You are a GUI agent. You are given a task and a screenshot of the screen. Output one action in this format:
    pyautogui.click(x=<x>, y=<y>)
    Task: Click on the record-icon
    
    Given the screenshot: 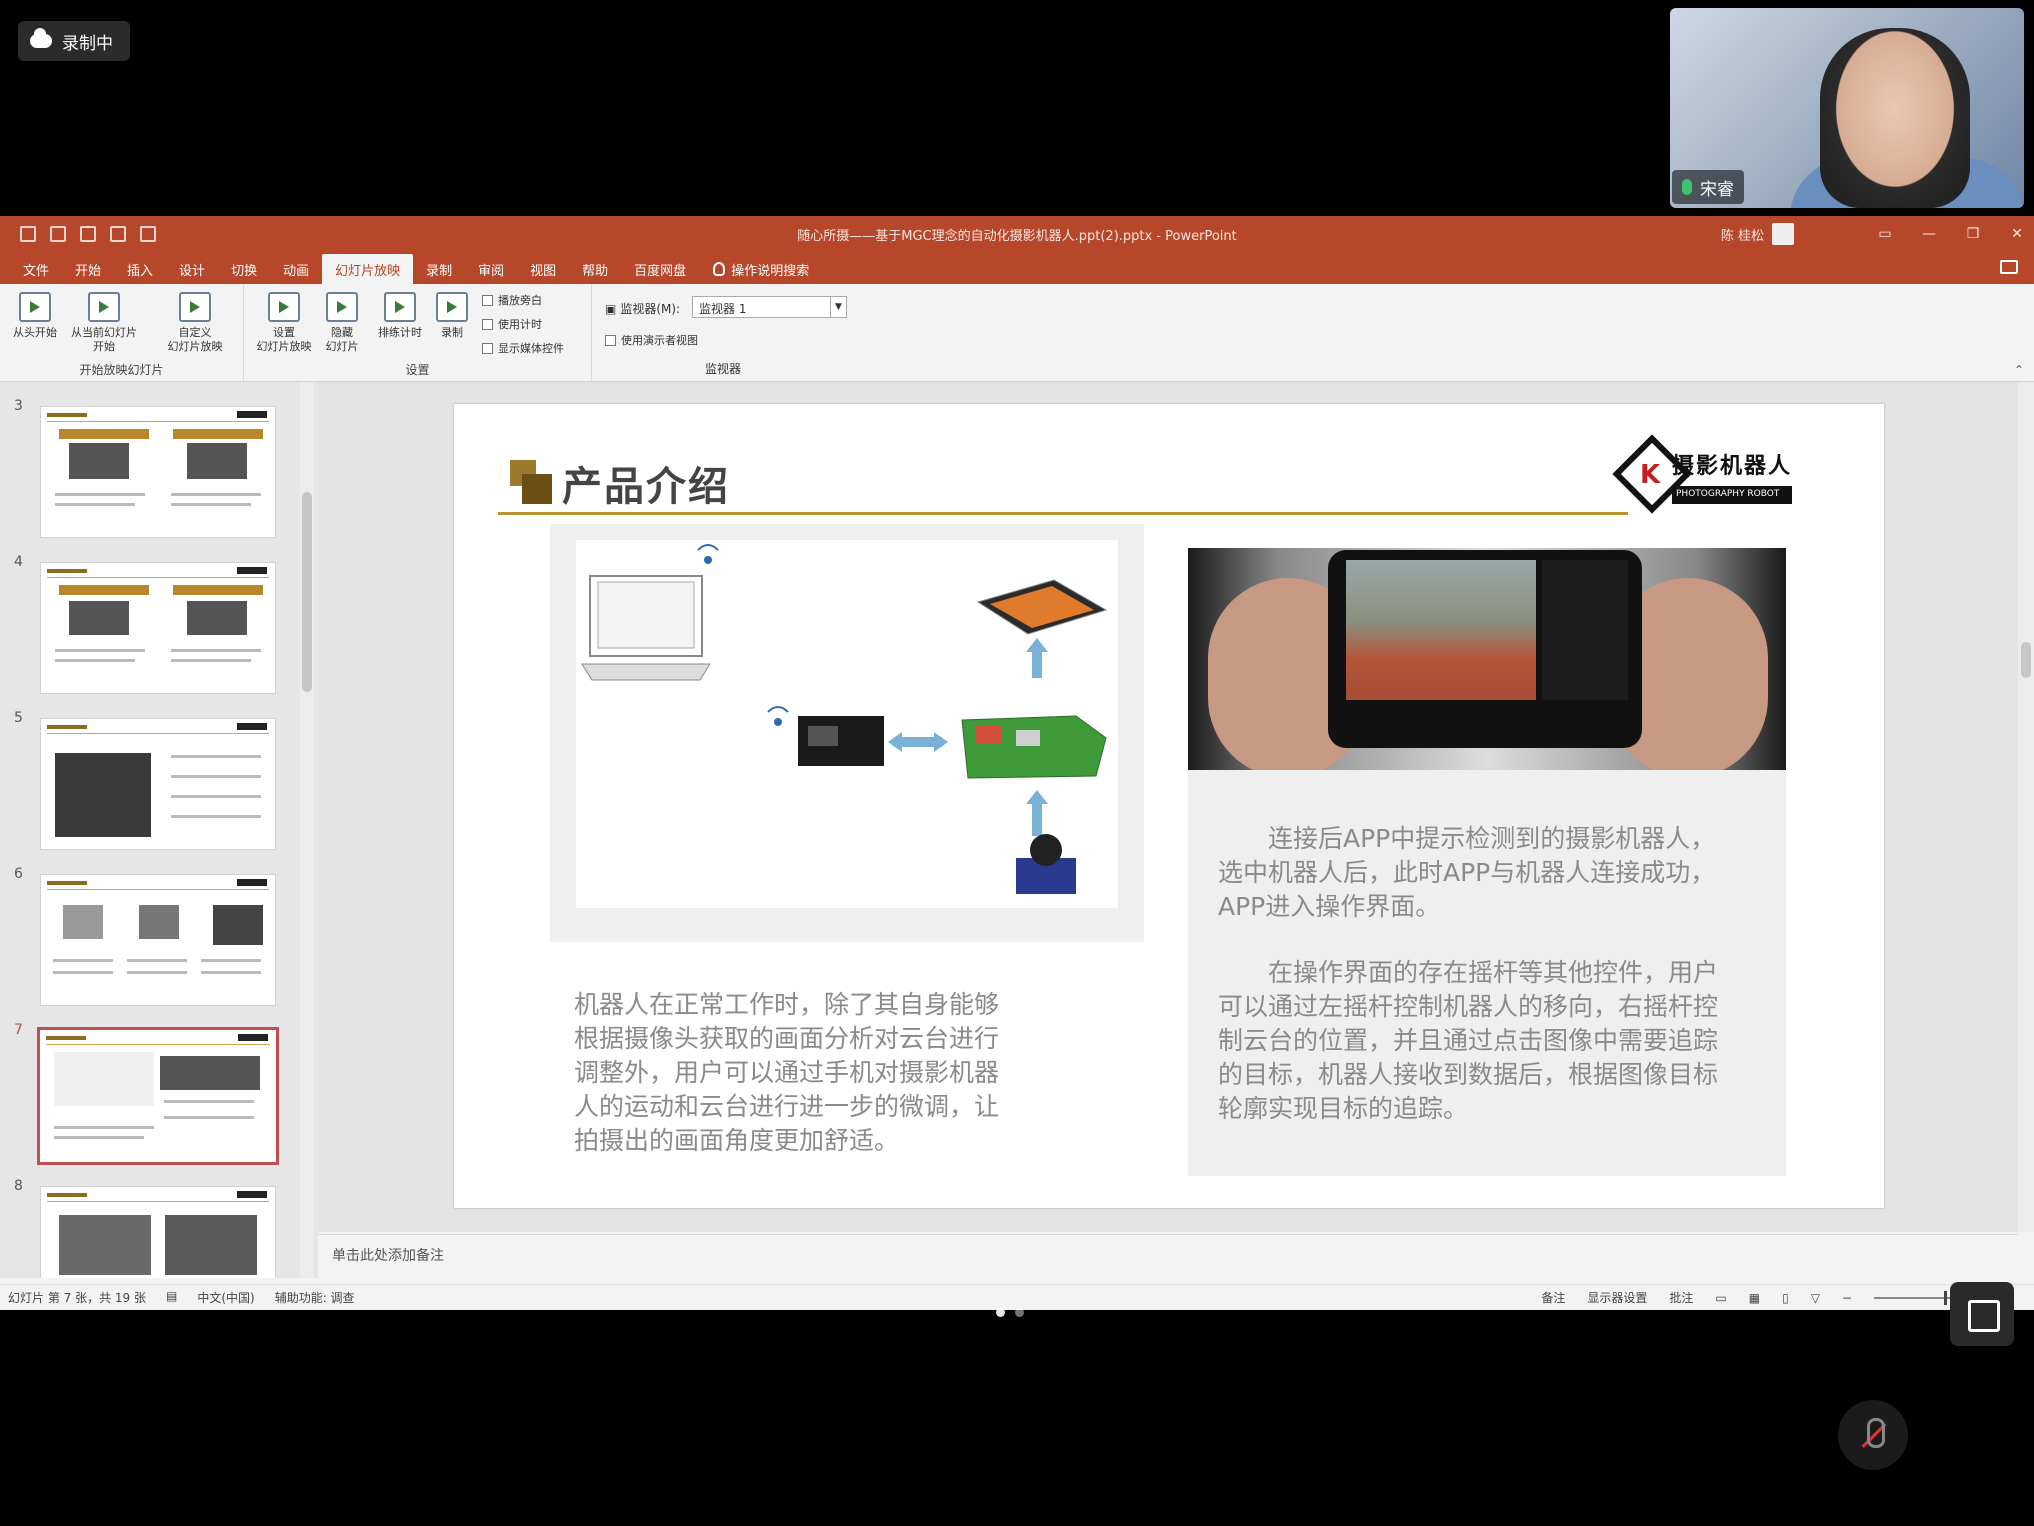 What is the action you would take?
    pyautogui.click(x=452, y=307)
    